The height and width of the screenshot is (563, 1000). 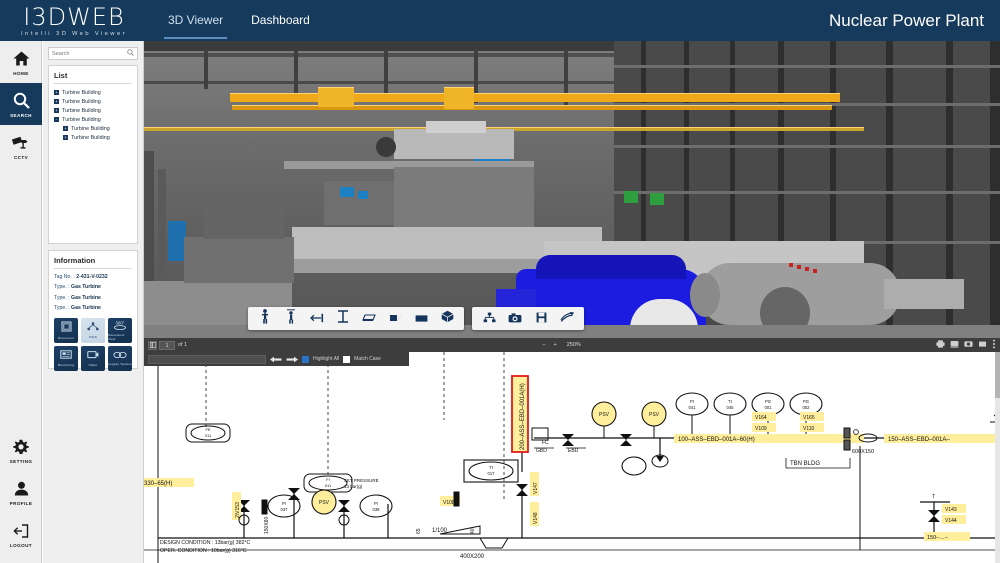 What do you see at coordinates (472, 557) in the screenshot?
I see `svg-text: 400X200` at bounding box center [472, 557].